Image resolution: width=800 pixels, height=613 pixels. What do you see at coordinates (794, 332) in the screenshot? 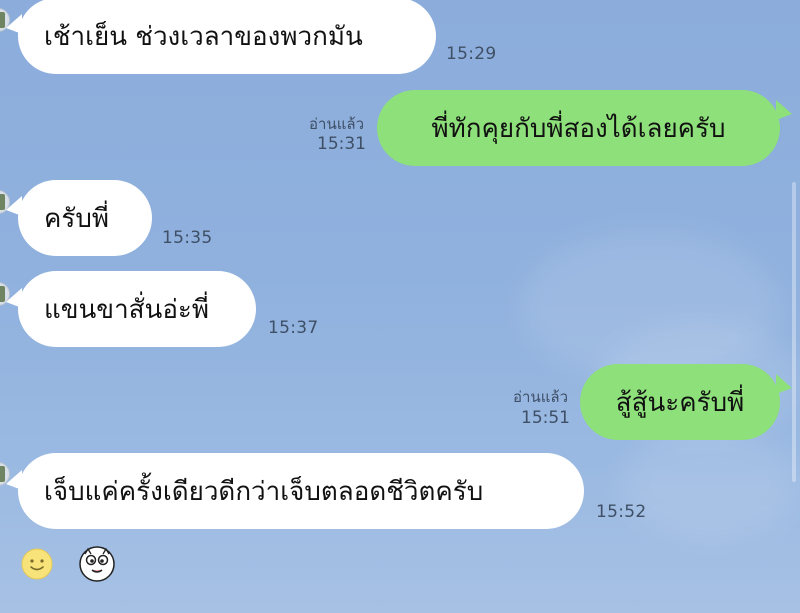
I see `scrollbar` at bounding box center [794, 332].